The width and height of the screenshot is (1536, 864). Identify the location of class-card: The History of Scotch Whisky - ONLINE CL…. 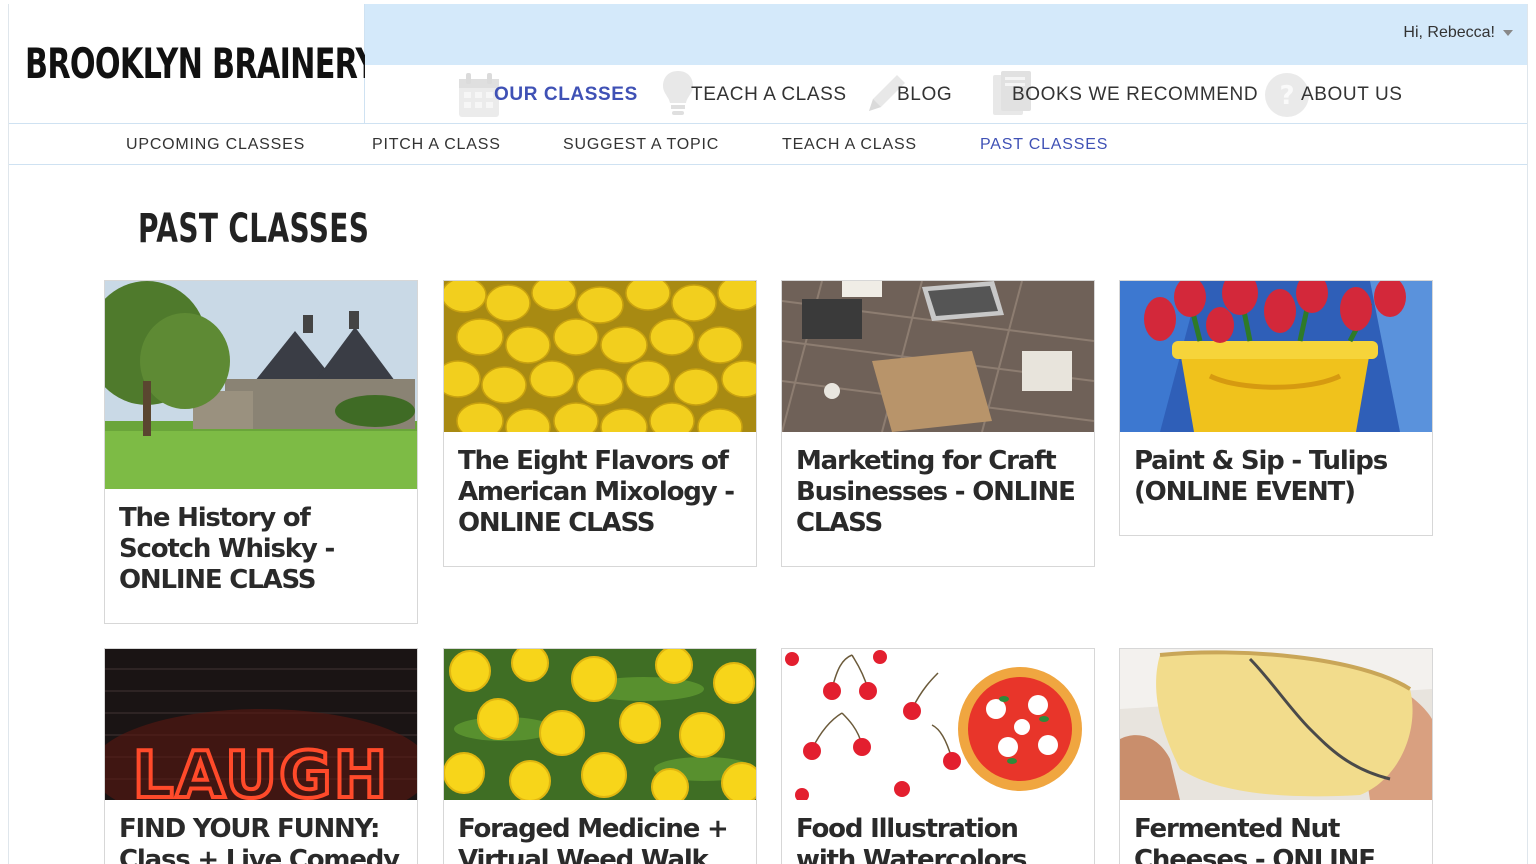
(261, 452).